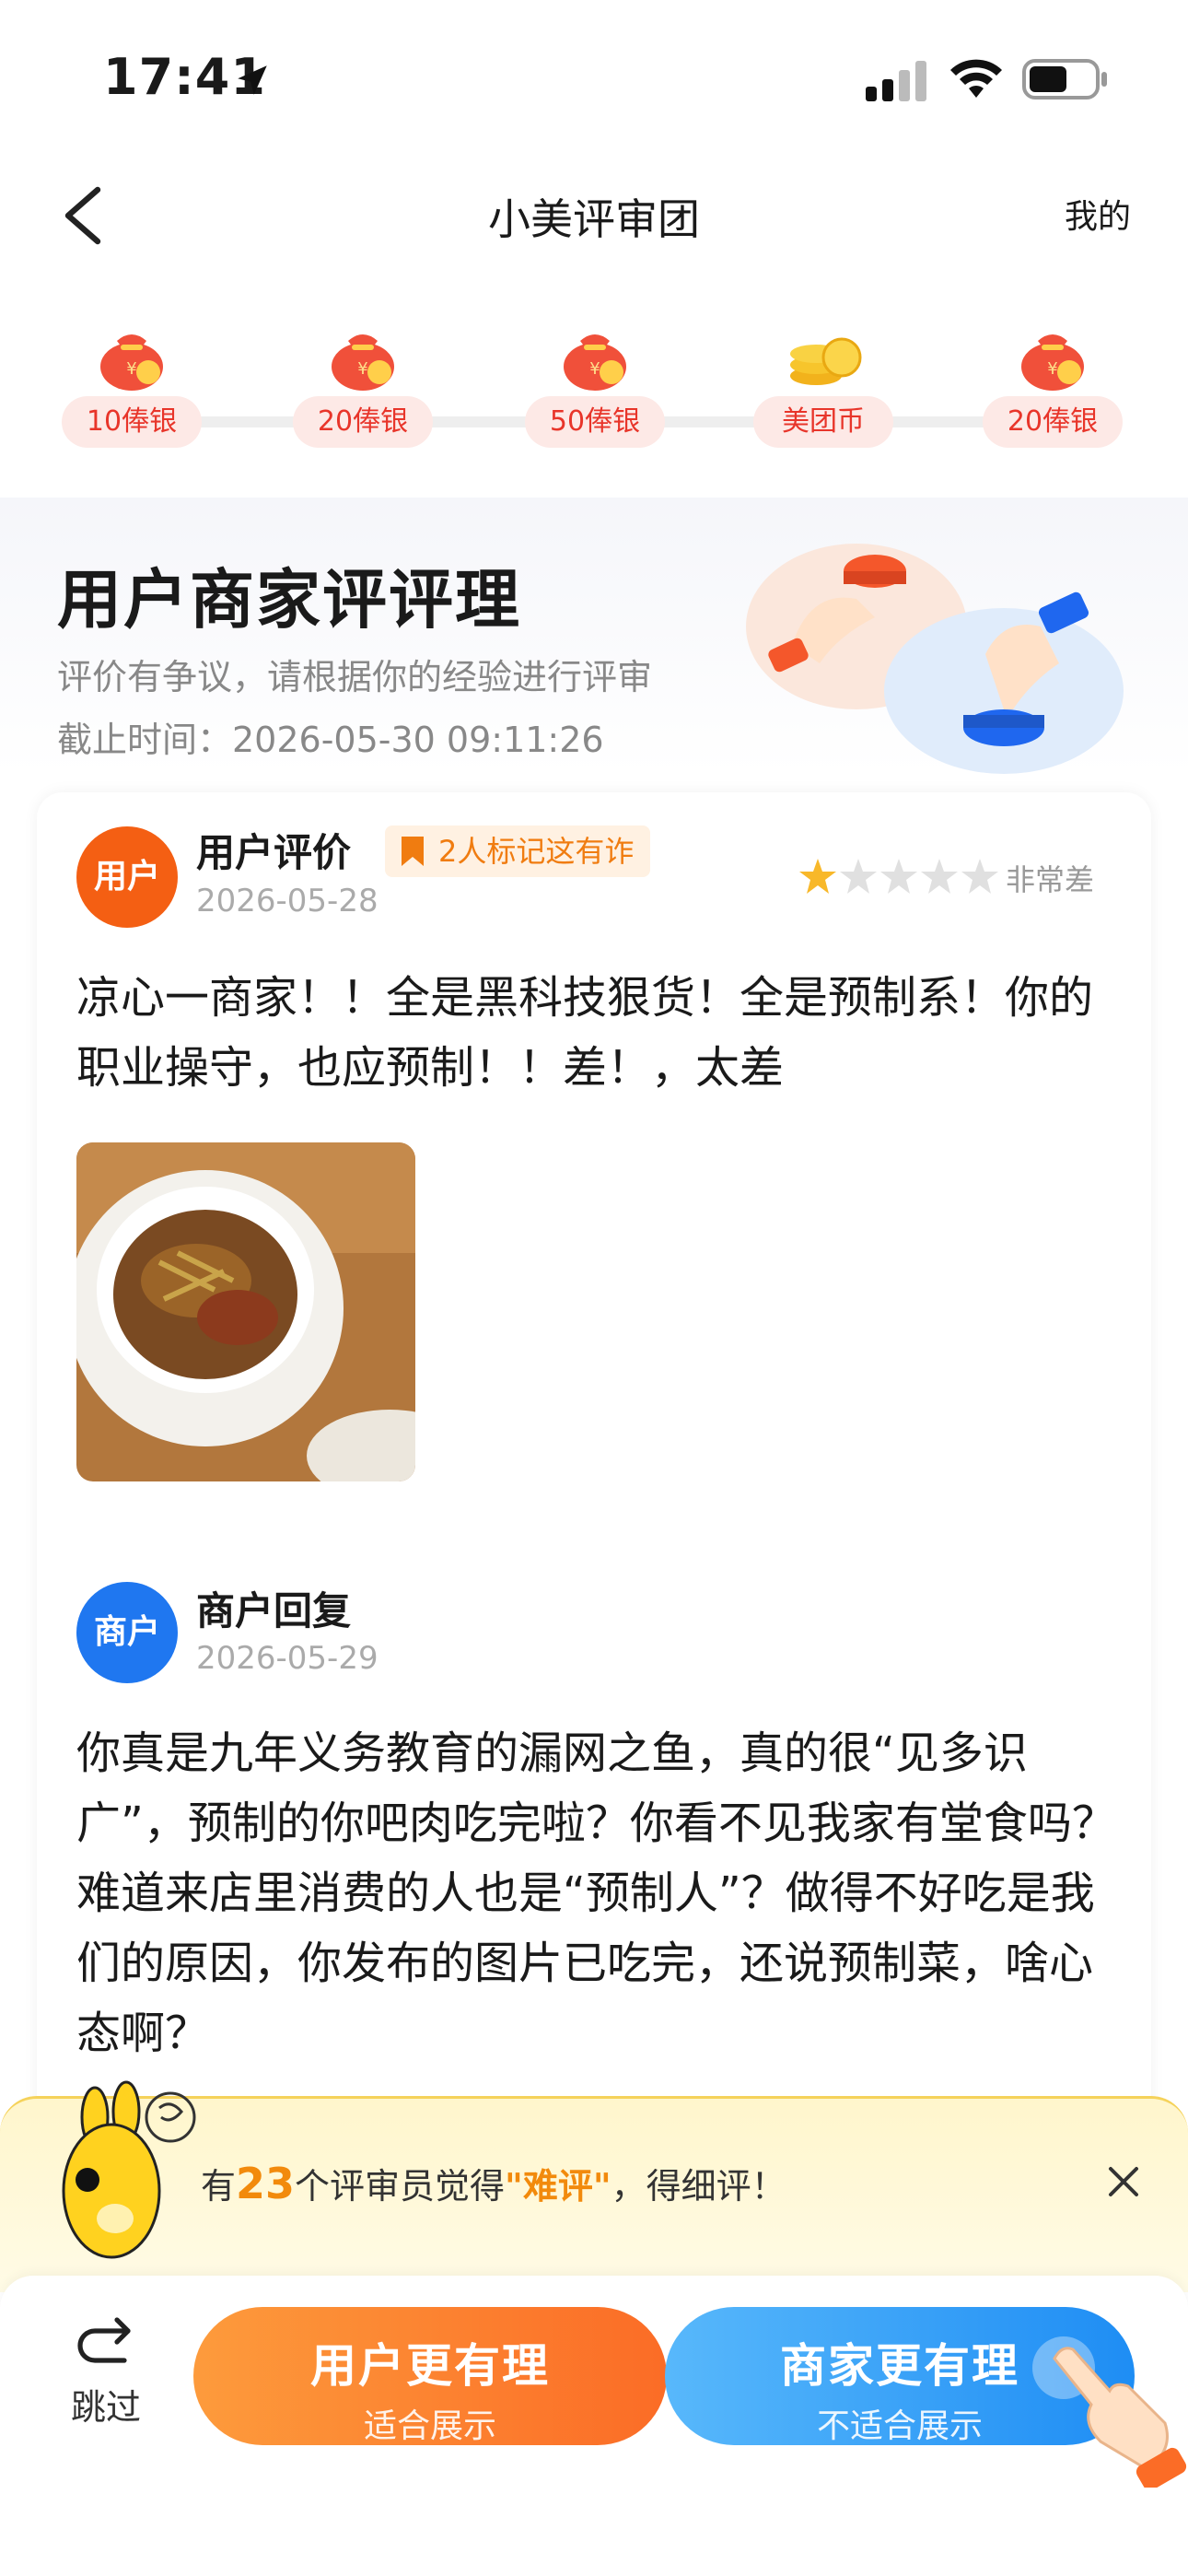 Image resolution: width=1188 pixels, height=2576 pixels. I want to click on food-photo-image, so click(246, 1311).